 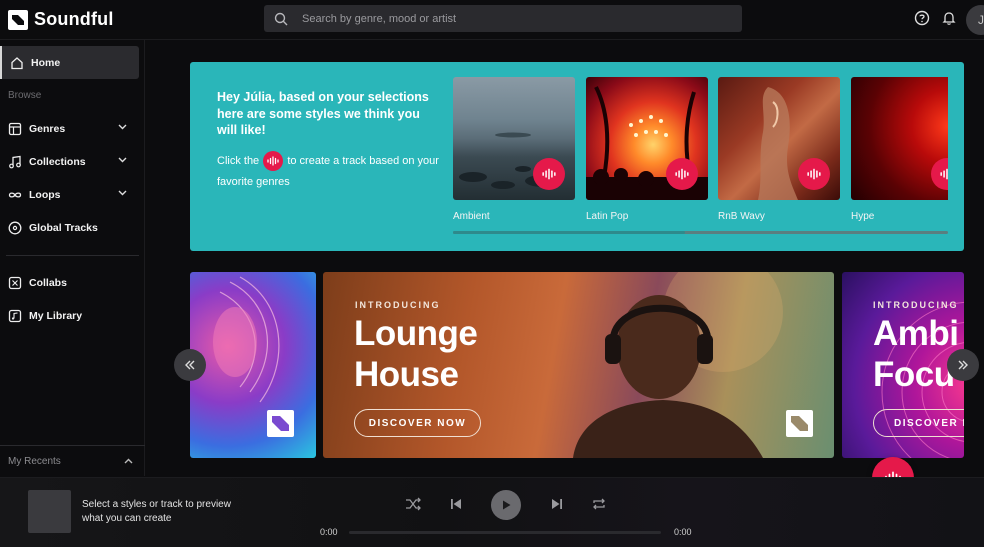 I want to click on carousel-prev-button, so click(x=190, y=365).